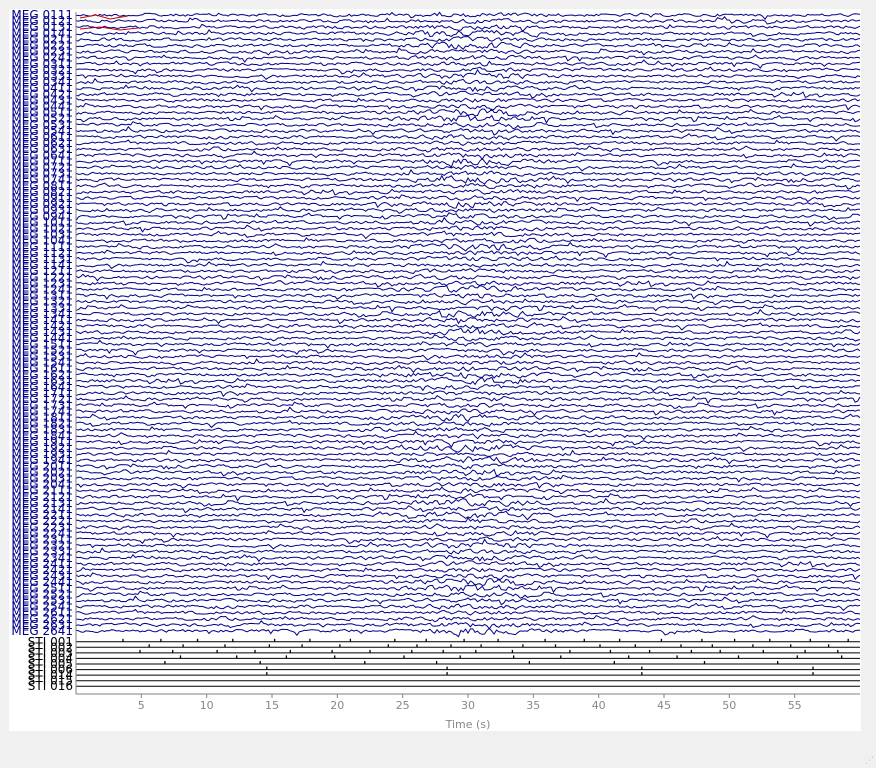 This screenshot has width=876, height=768. I want to click on x-tick-label: 20, so click(337, 705).